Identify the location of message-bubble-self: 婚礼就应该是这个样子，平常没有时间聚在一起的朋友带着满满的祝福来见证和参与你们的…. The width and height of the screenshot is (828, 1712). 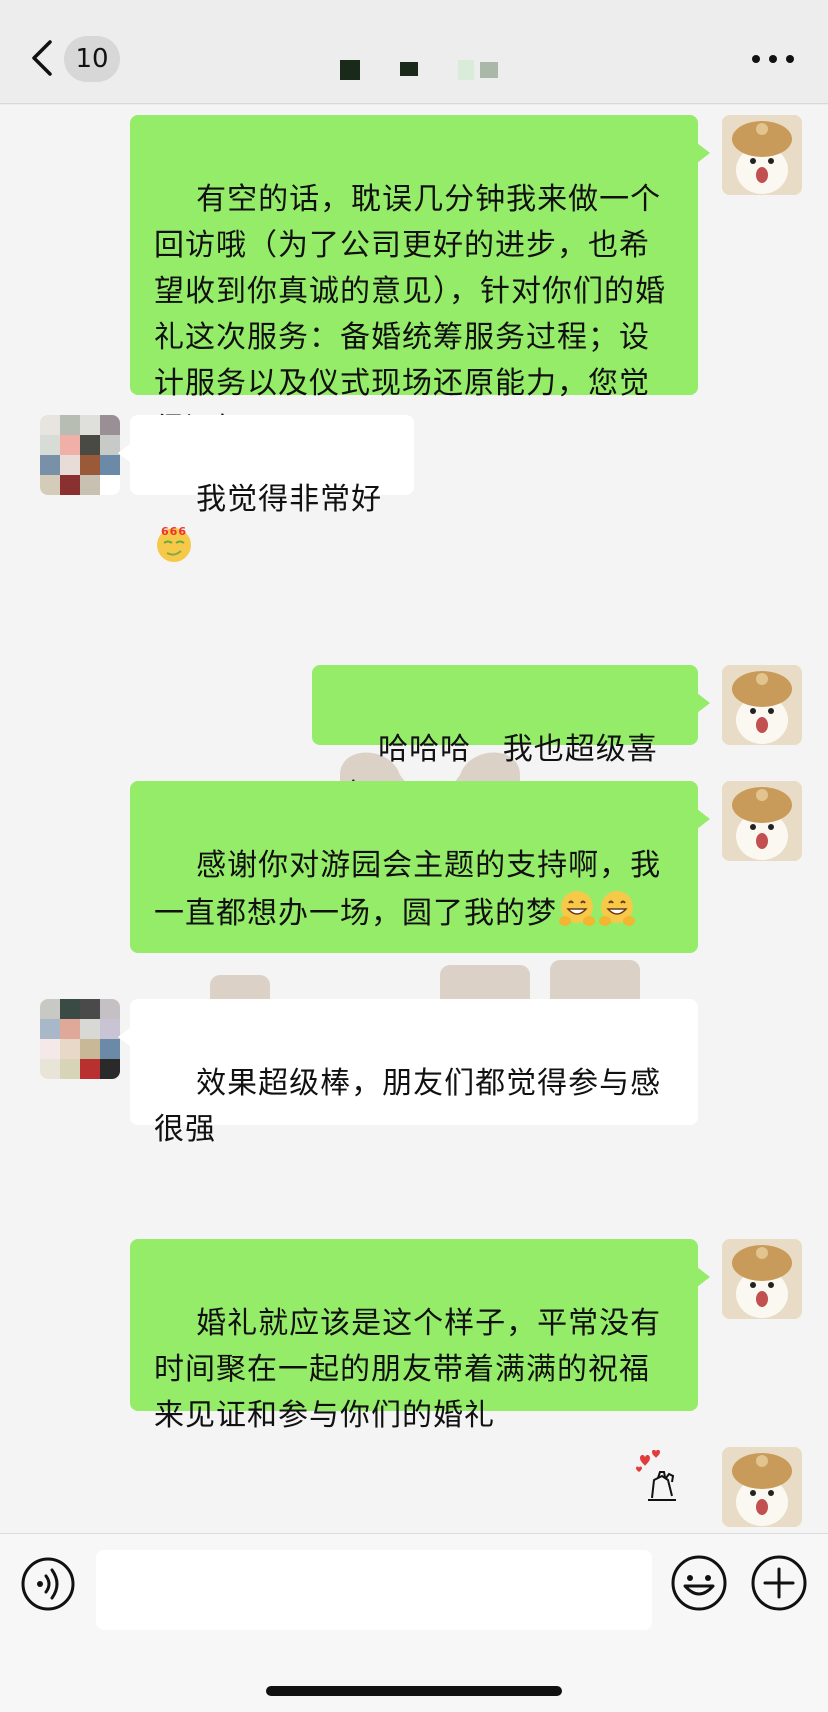
(420, 1336).